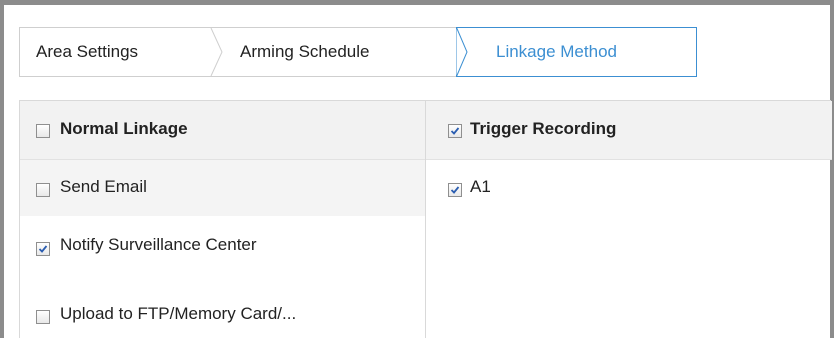  I want to click on upload-ftp-checkbox, so click(43, 317).